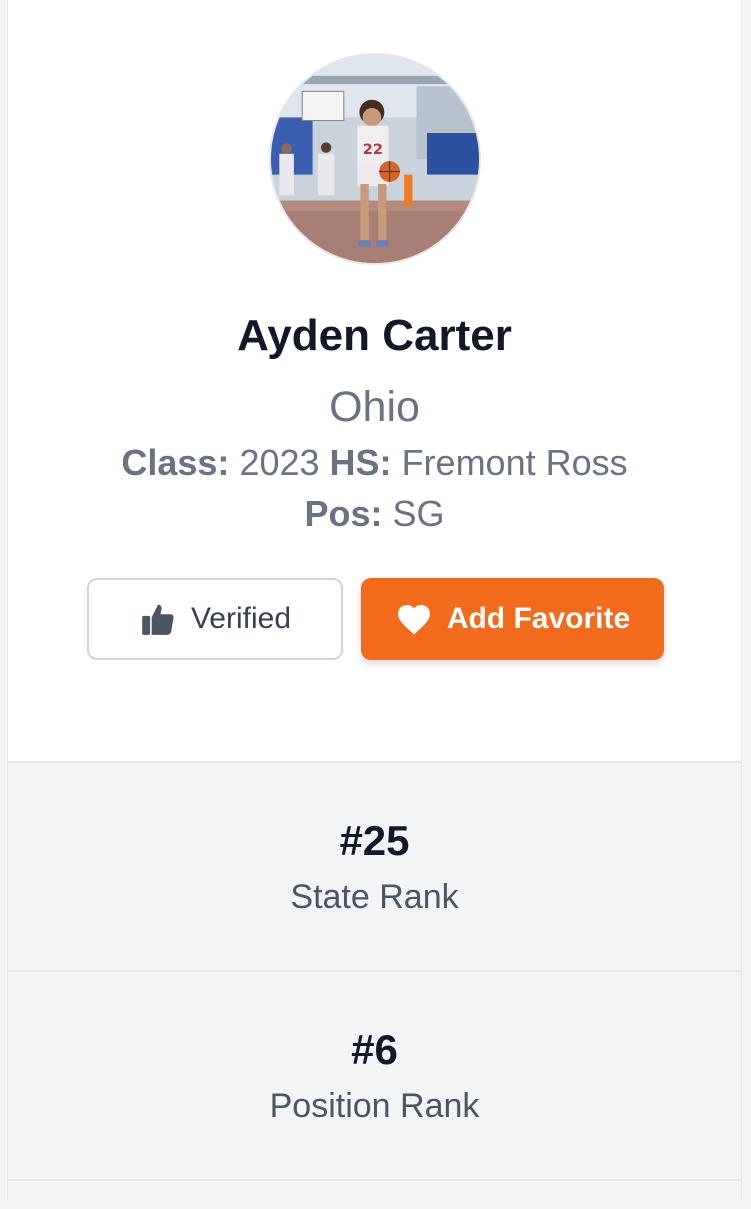 The height and width of the screenshot is (1209, 751). Describe the element at coordinates (374, 1106) in the screenshot. I see `position-rank-label: Position Rank` at that location.